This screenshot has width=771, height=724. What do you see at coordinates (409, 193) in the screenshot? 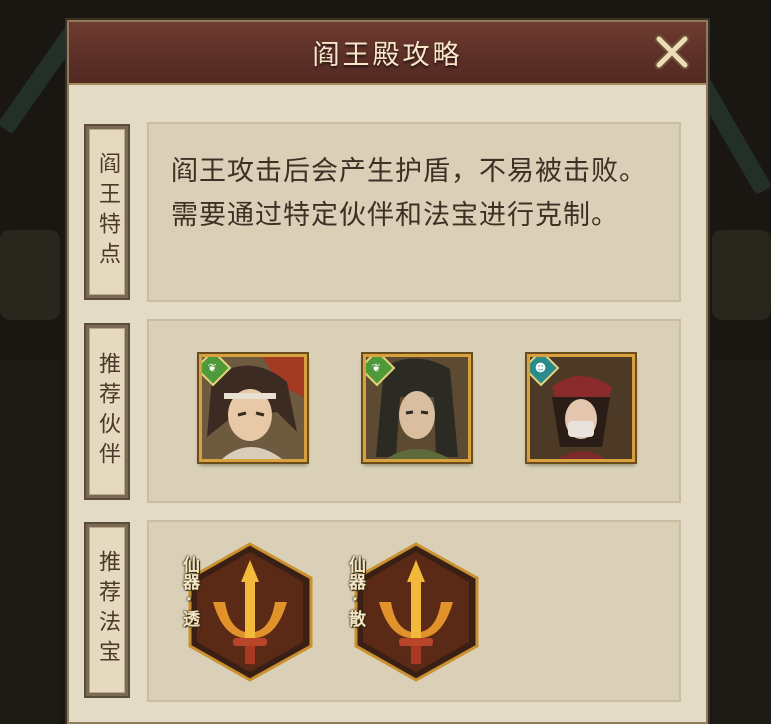
I see `features-description: 阎王攻击后会产生护盾，不易被击败。需要通过特定伙伴和法宝进行克制。` at bounding box center [409, 193].